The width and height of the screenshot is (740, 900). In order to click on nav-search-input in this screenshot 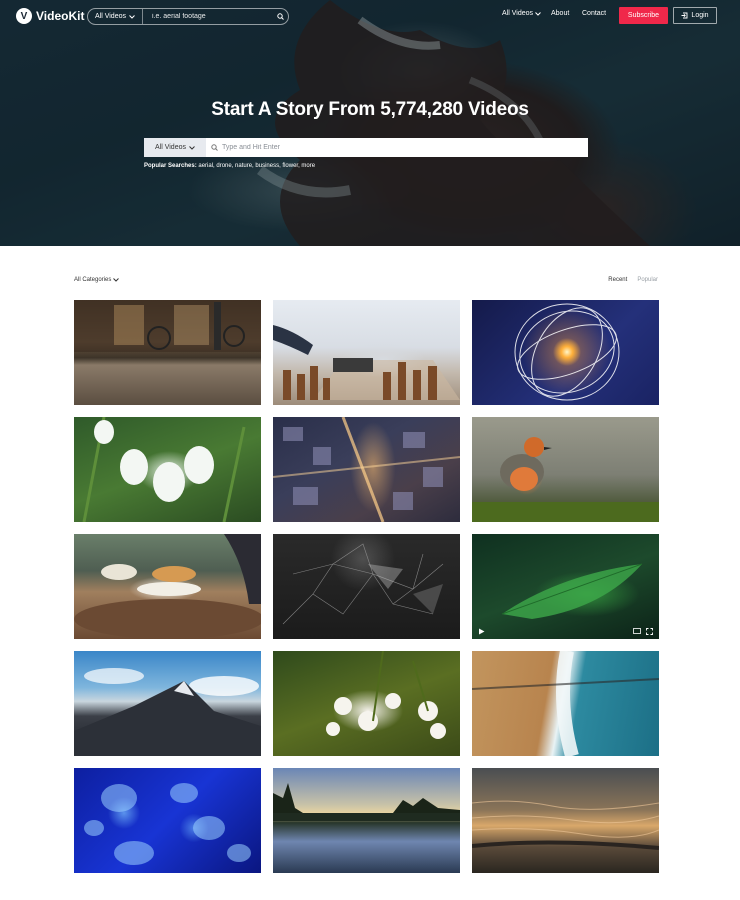, I will do `click(207, 16)`.